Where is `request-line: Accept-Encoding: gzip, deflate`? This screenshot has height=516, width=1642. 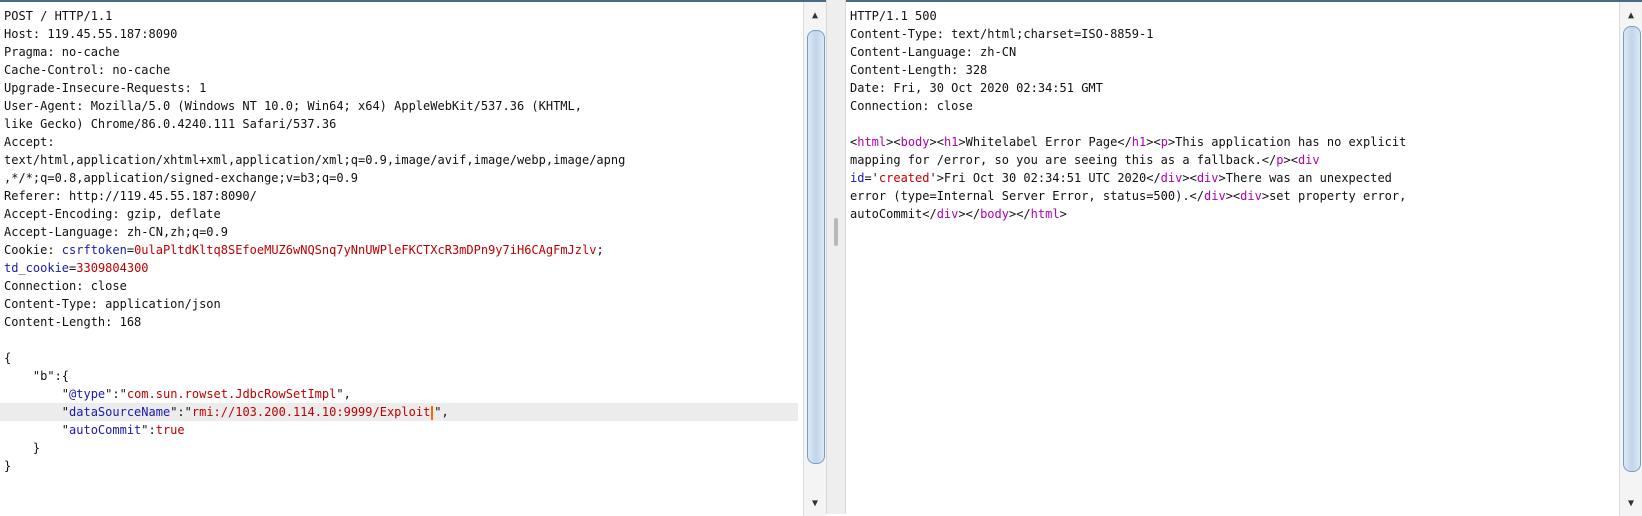
request-line: Accept-Encoding: gzip, deflate is located at coordinates (401, 214).